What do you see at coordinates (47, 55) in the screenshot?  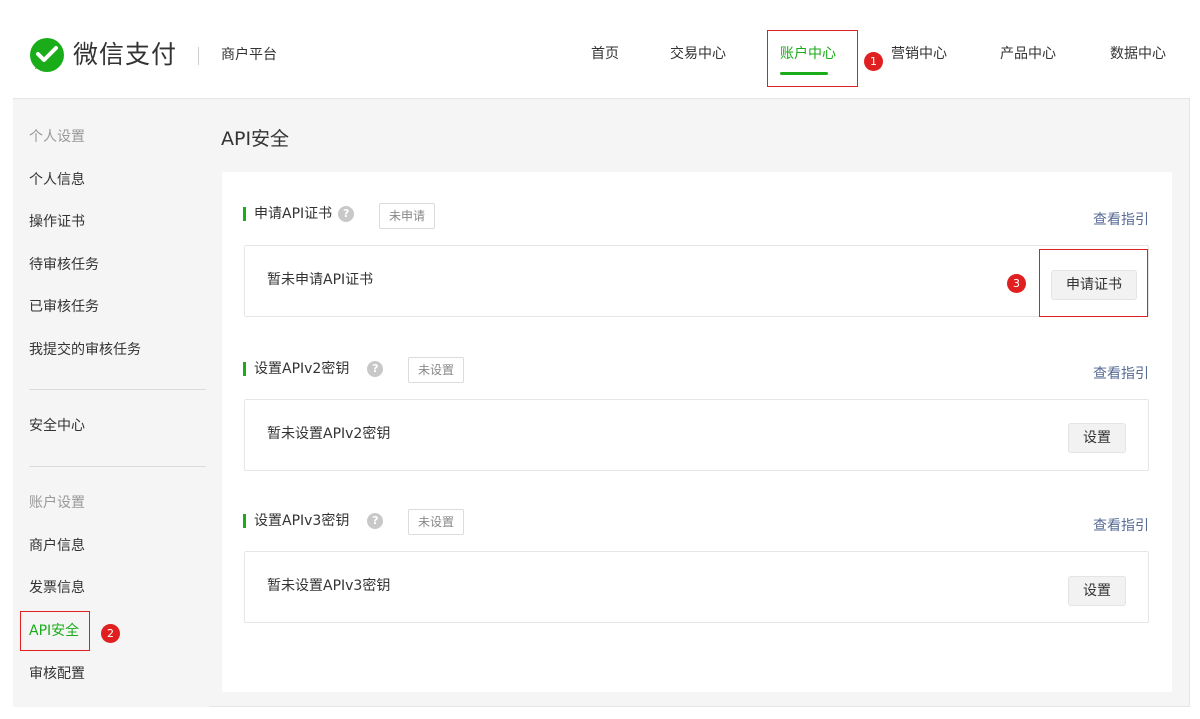 I see `wechat-pay-logo` at bounding box center [47, 55].